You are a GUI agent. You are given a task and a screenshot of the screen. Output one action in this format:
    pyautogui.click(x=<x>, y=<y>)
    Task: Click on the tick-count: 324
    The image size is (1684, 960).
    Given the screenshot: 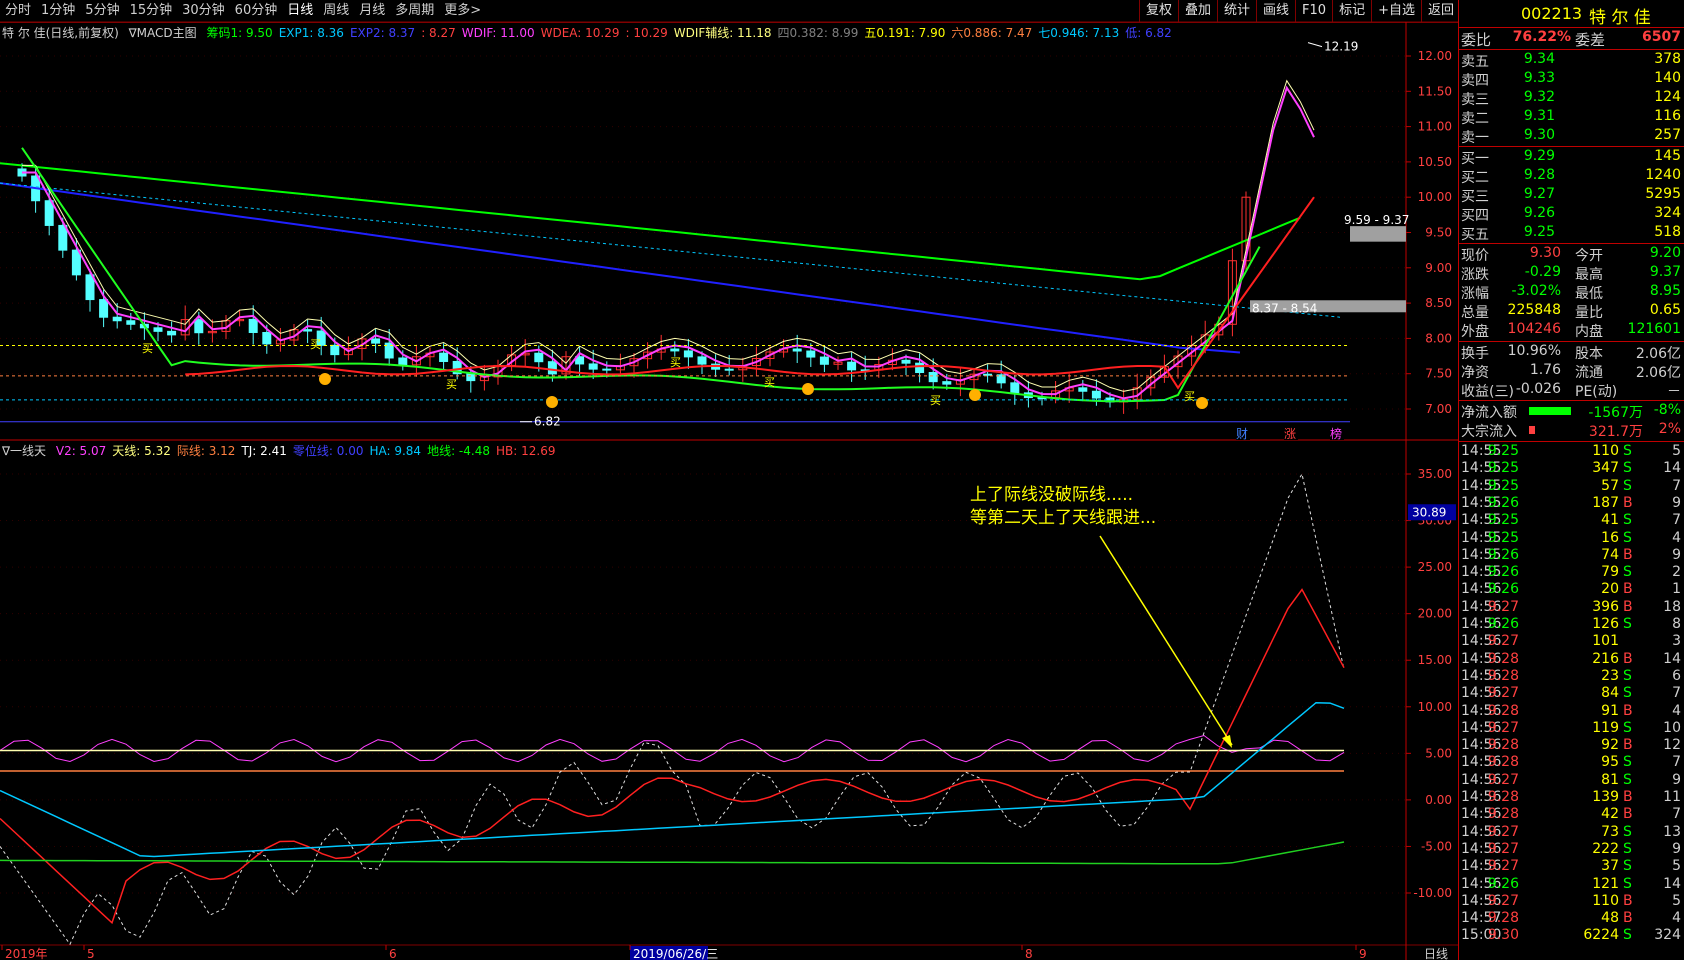 What is the action you would take?
    pyautogui.click(x=1667, y=935)
    